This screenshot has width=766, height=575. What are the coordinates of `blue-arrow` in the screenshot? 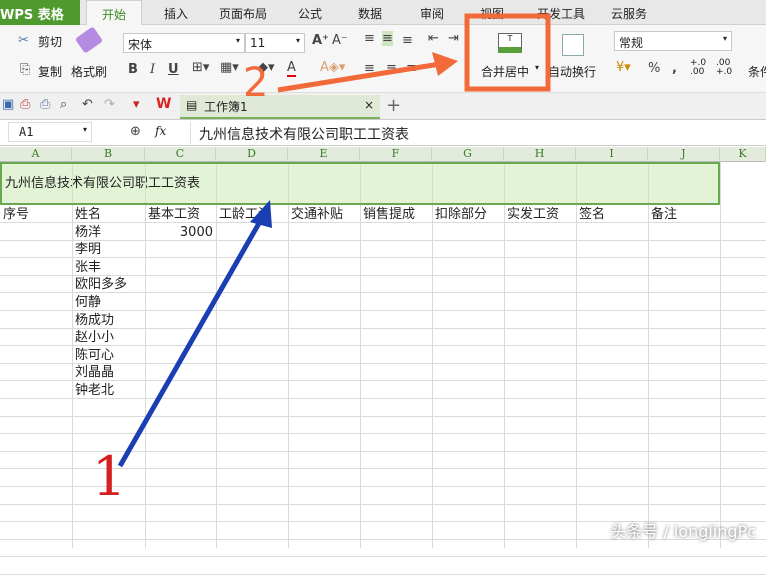 It's located at (191, 342).